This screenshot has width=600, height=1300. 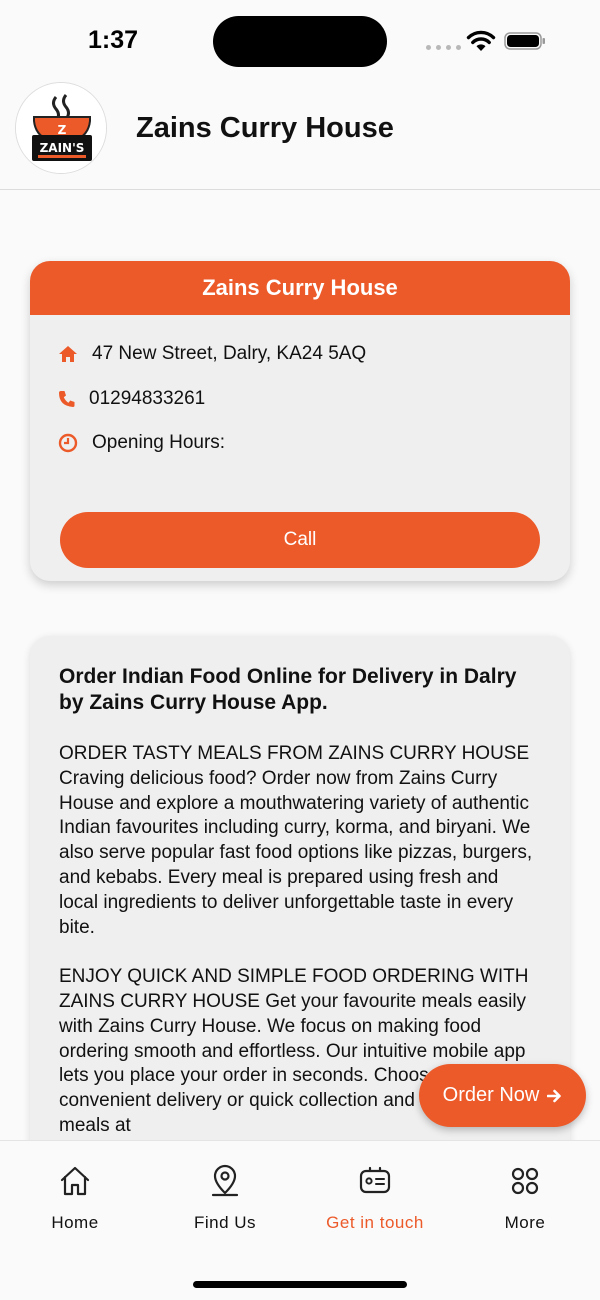 I want to click on clock-icon, so click(x=68, y=443).